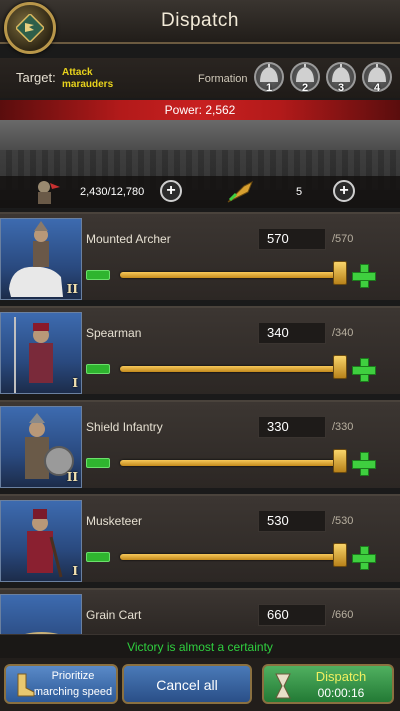  I want to click on dispatch-button: Dispatch 00:00:16, so click(328, 684).